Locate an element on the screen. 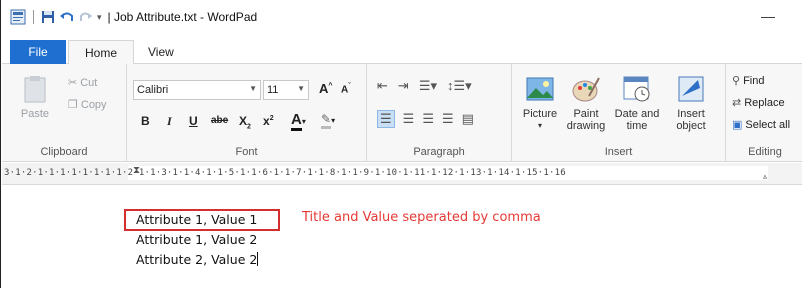 The width and height of the screenshot is (802, 288). paragraph-group-label: Paragraph is located at coordinates (439, 152).